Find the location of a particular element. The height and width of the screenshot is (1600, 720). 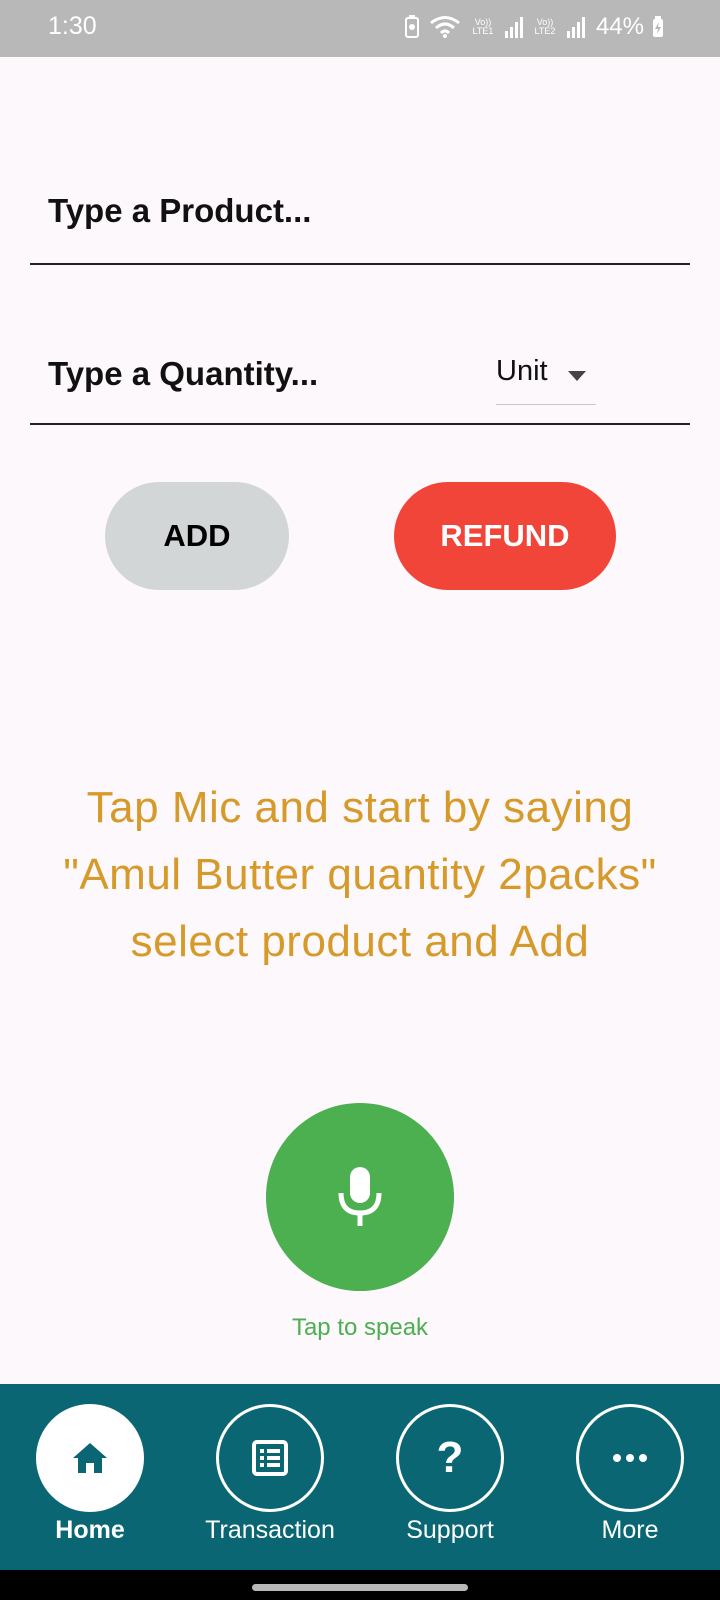

list-icon is located at coordinates (270, 1458).